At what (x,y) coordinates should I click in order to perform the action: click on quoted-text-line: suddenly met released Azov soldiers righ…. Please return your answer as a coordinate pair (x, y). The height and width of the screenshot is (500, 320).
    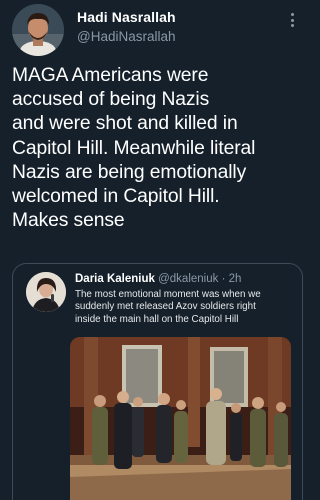
    Looking at the image, I should click on (165, 307).